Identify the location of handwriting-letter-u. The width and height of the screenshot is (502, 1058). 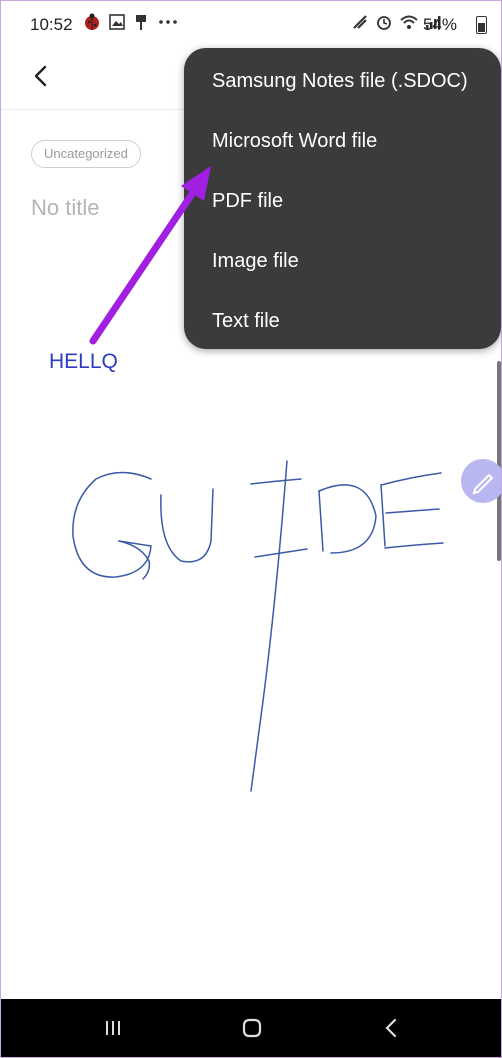
(187, 525).